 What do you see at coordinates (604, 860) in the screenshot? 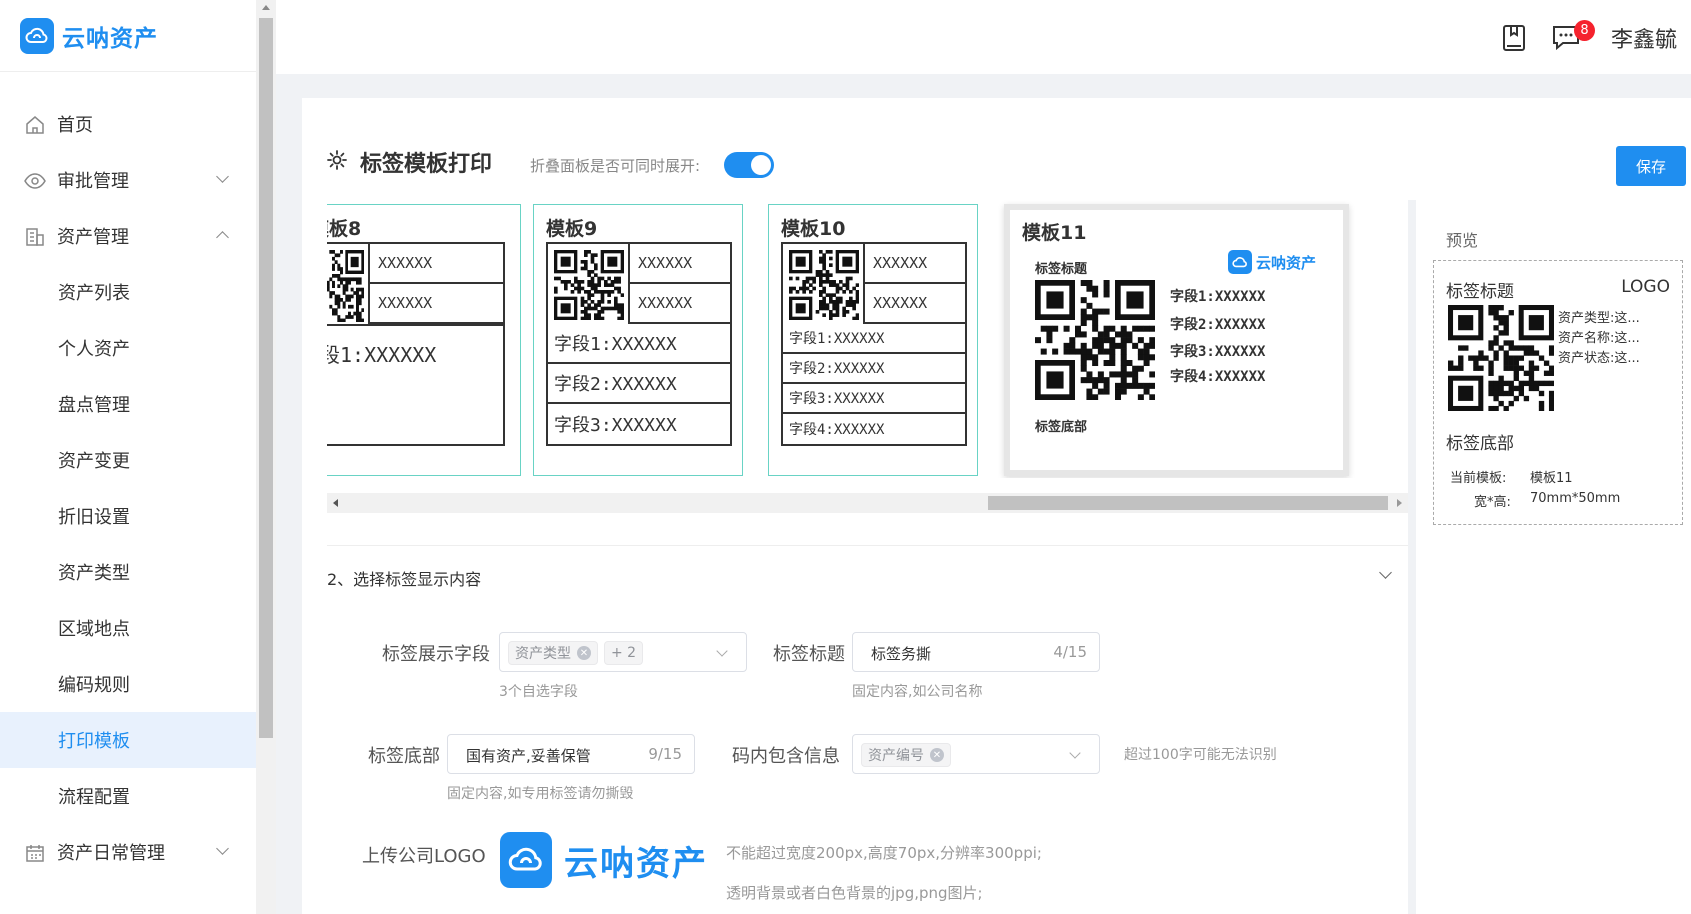
I see `logo-upload-preview: 云呐资产` at bounding box center [604, 860].